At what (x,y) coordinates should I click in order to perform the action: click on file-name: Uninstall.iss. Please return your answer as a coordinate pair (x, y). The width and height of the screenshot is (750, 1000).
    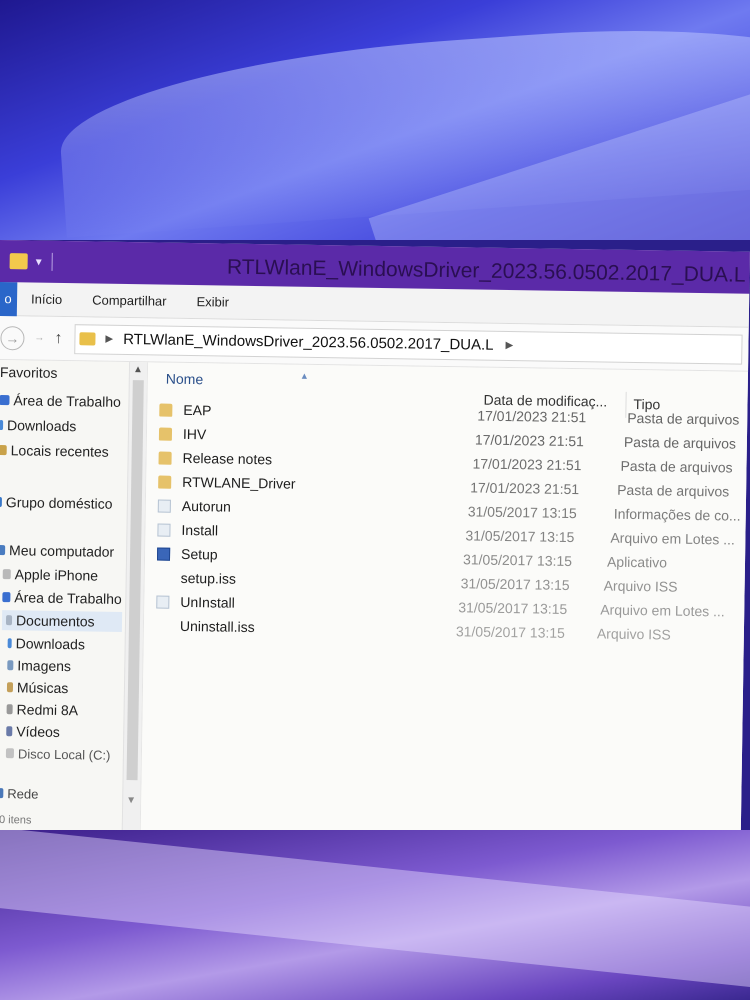
    Looking at the image, I should click on (217, 626).